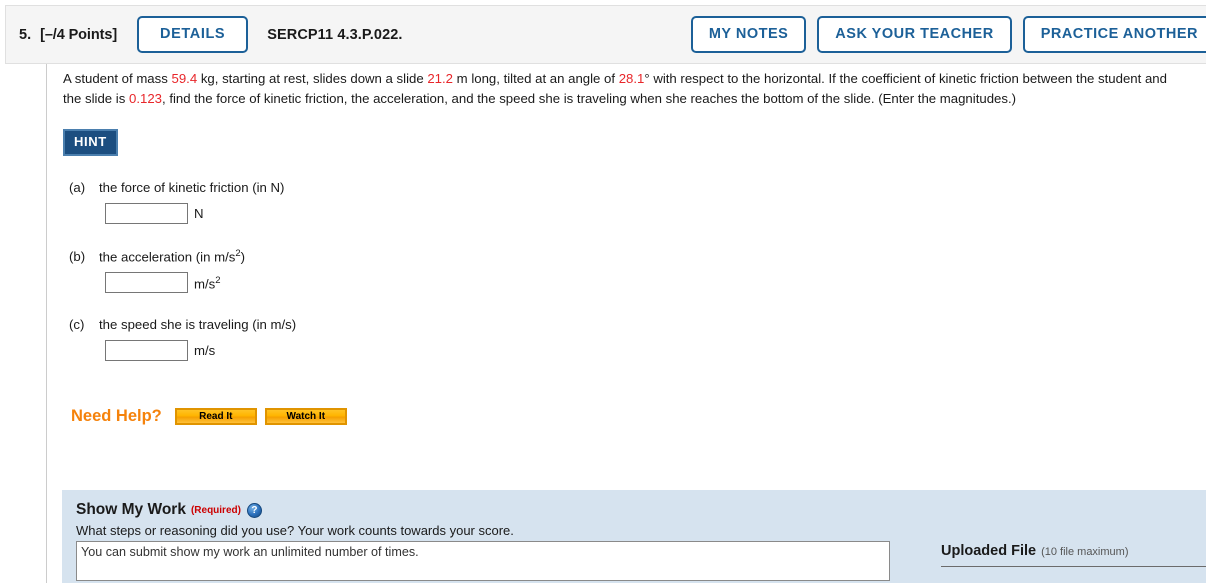 This screenshot has width=1206, height=584. What do you see at coordinates (90, 142) in the screenshot?
I see `hint-button: HINT` at bounding box center [90, 142].